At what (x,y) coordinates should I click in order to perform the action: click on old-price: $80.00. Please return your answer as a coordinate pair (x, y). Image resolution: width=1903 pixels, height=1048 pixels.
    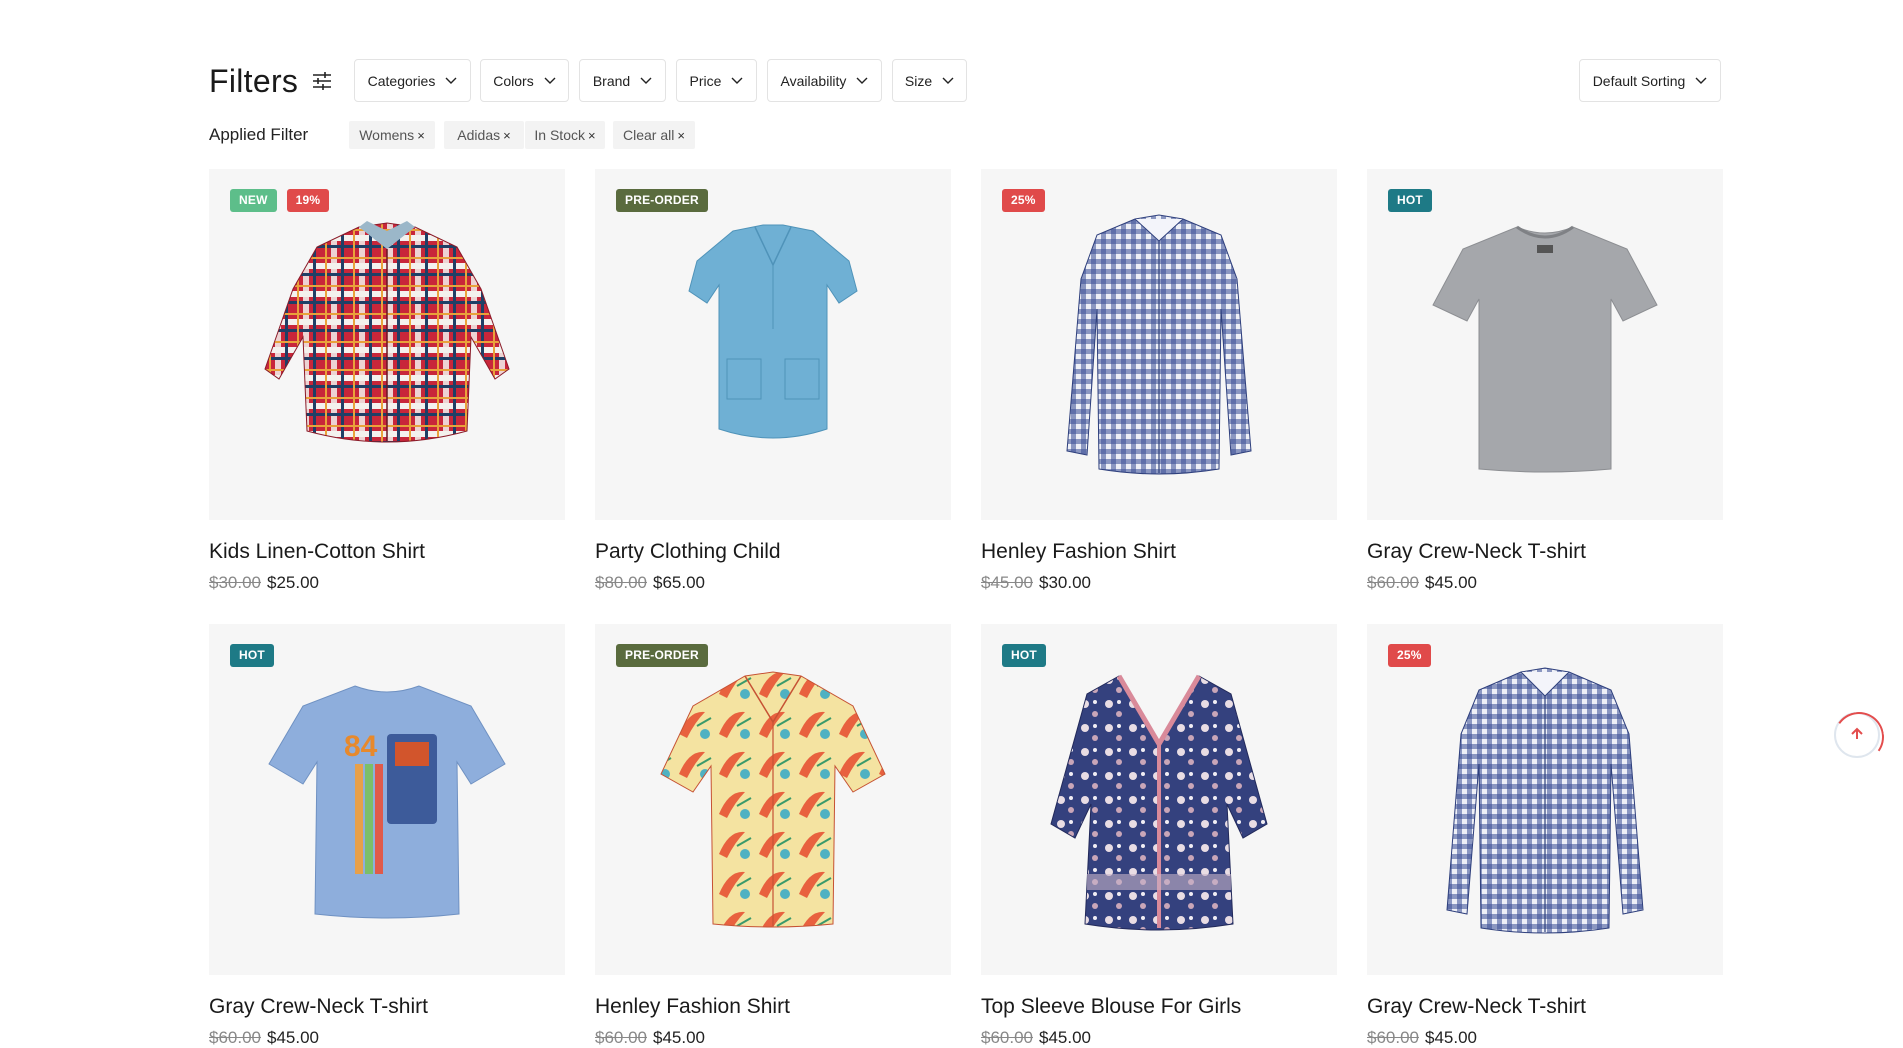
    Looking at the image, I should click on (621, 582).